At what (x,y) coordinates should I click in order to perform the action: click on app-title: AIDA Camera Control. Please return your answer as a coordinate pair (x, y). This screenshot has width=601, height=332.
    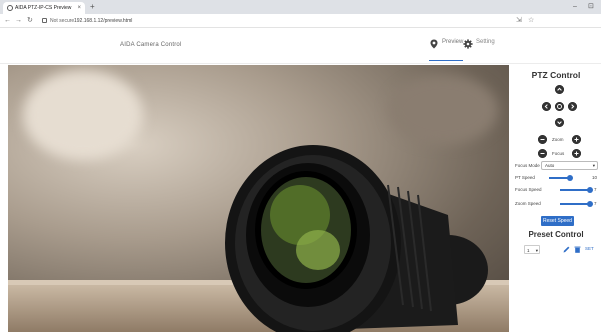
    Looking at the image, I should click on (151, 45).